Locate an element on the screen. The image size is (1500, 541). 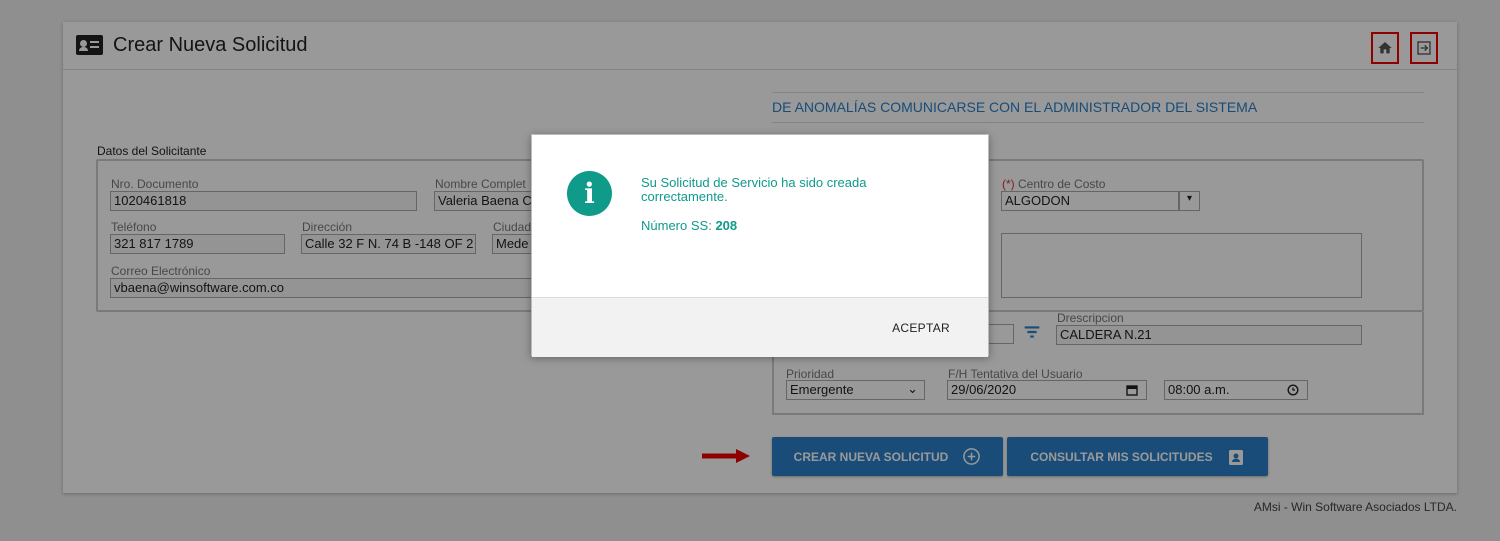
ss-number-label: Número SS: is located at coordinates (676, 225).